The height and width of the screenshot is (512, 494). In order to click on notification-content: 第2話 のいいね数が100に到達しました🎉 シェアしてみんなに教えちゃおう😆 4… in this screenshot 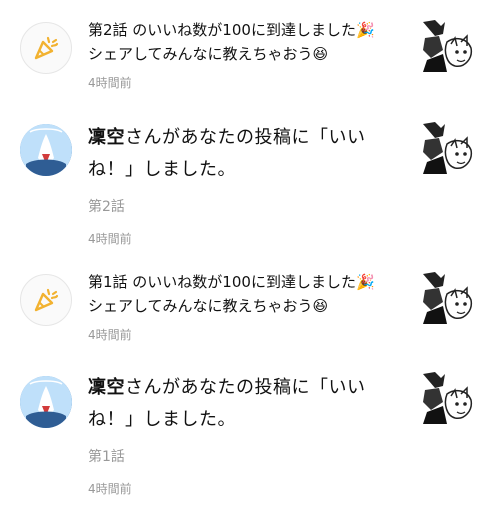, I will do `click(248, 54)`.